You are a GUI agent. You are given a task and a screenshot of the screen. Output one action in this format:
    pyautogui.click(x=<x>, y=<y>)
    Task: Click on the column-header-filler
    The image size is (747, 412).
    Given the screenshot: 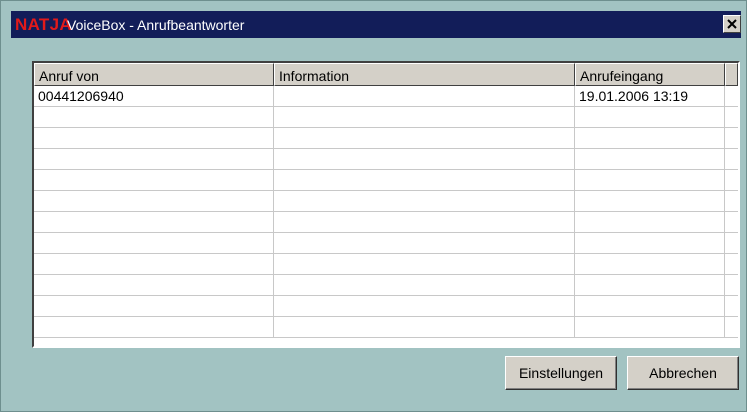 What is the action you would take?
    pyautogui.click(x=731, y=74)
    